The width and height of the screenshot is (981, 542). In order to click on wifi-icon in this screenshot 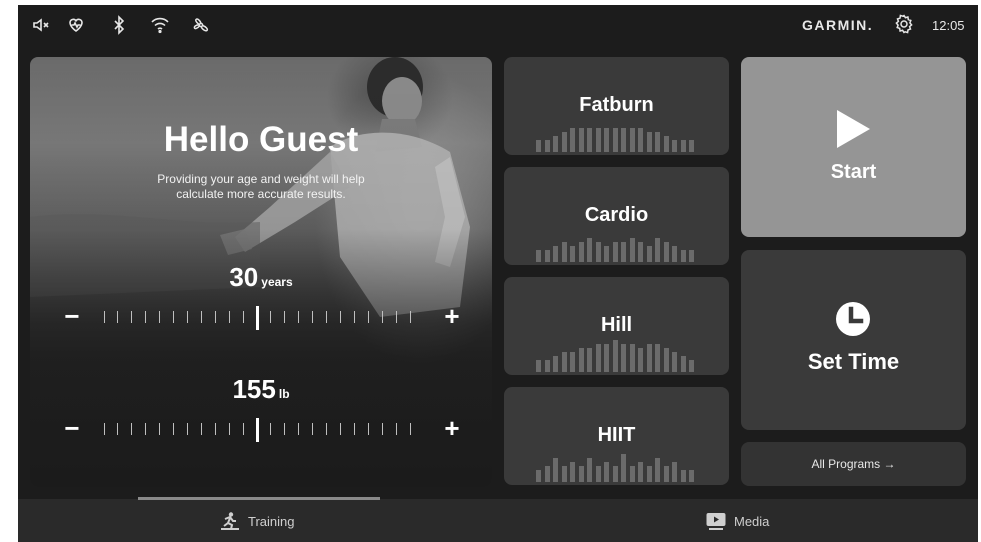, I will do `click(160, 25)`.